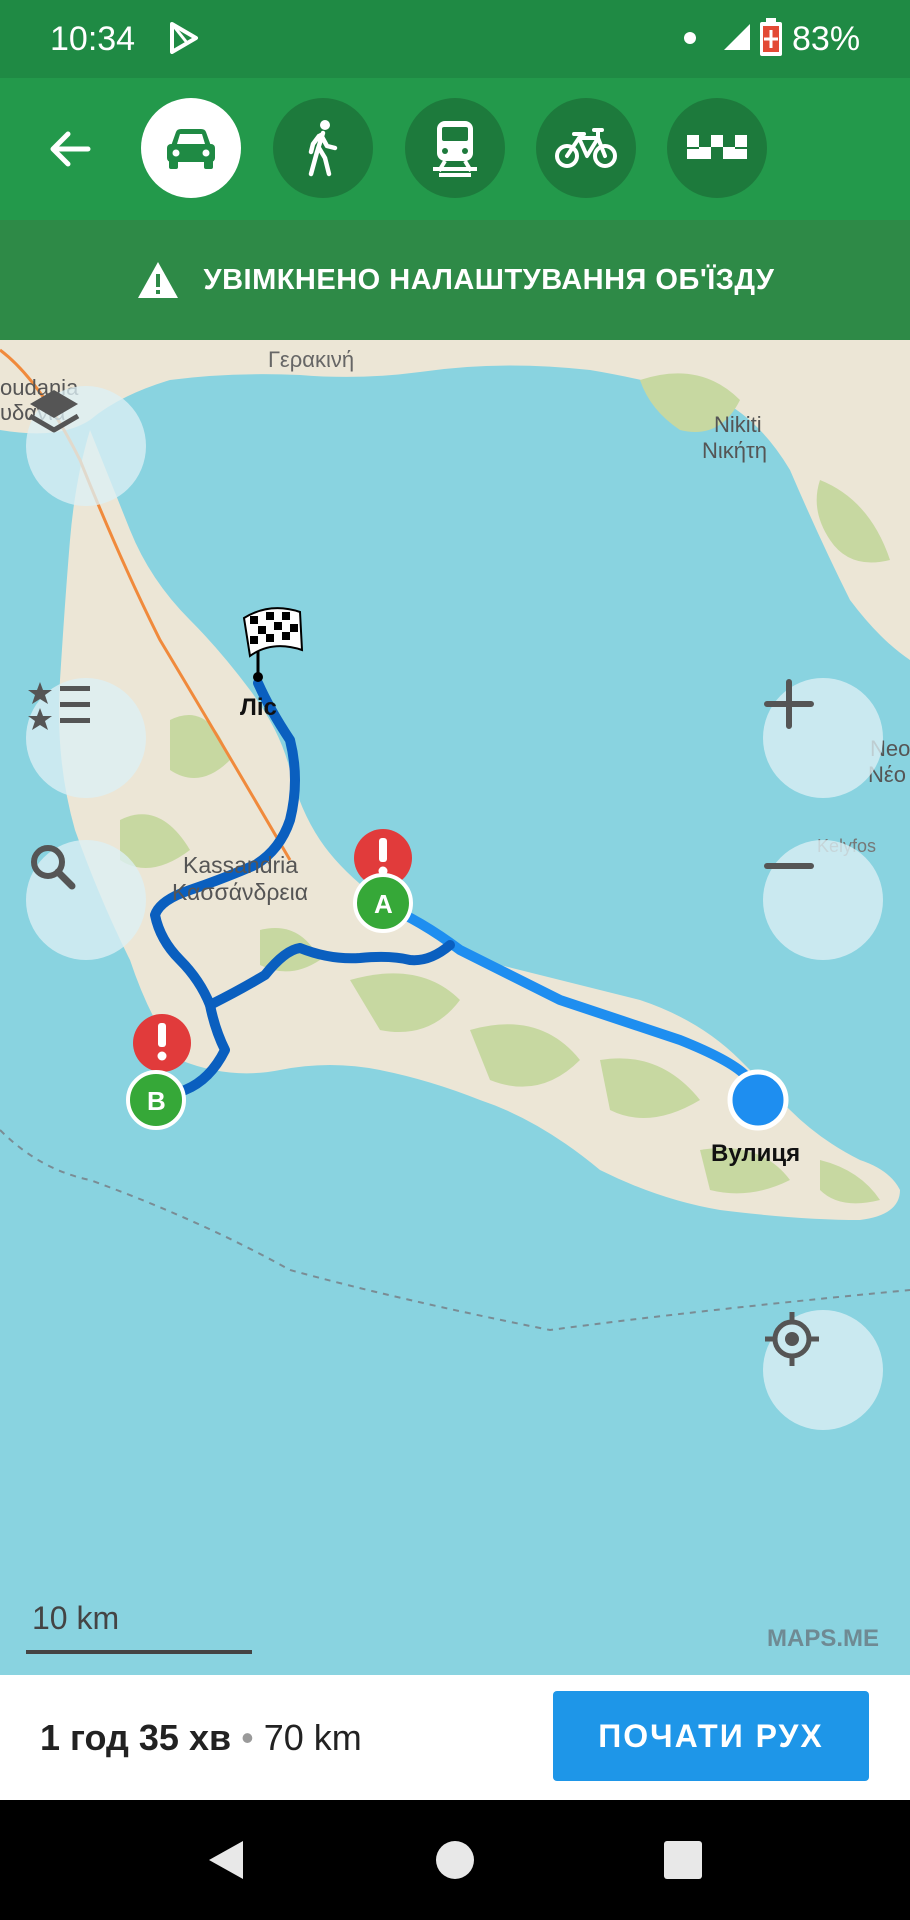 The image size is (910, 1920). What do you see at coordinates (156, 1101) in the screenshot?
I see `marker-b-label: B` at bounding box center [156, 1101].